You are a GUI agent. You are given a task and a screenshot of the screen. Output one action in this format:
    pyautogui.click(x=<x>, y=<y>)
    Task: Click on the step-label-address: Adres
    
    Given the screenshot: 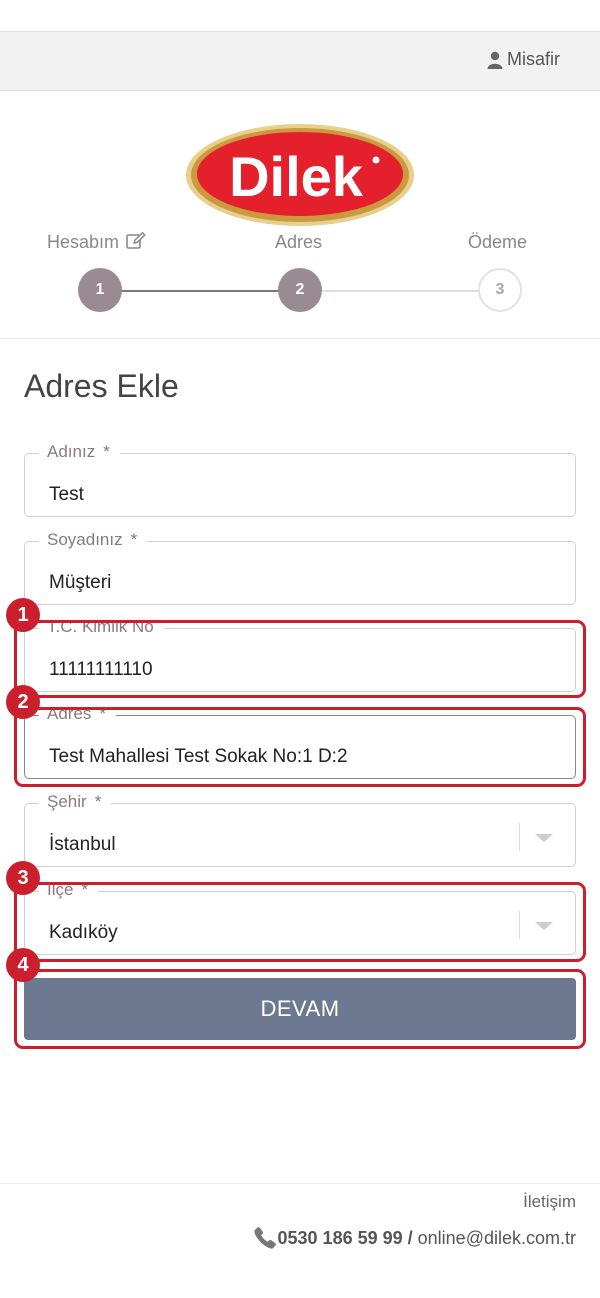 What is the action you would take?
    pyautogui.click(x=299, y=242)
    